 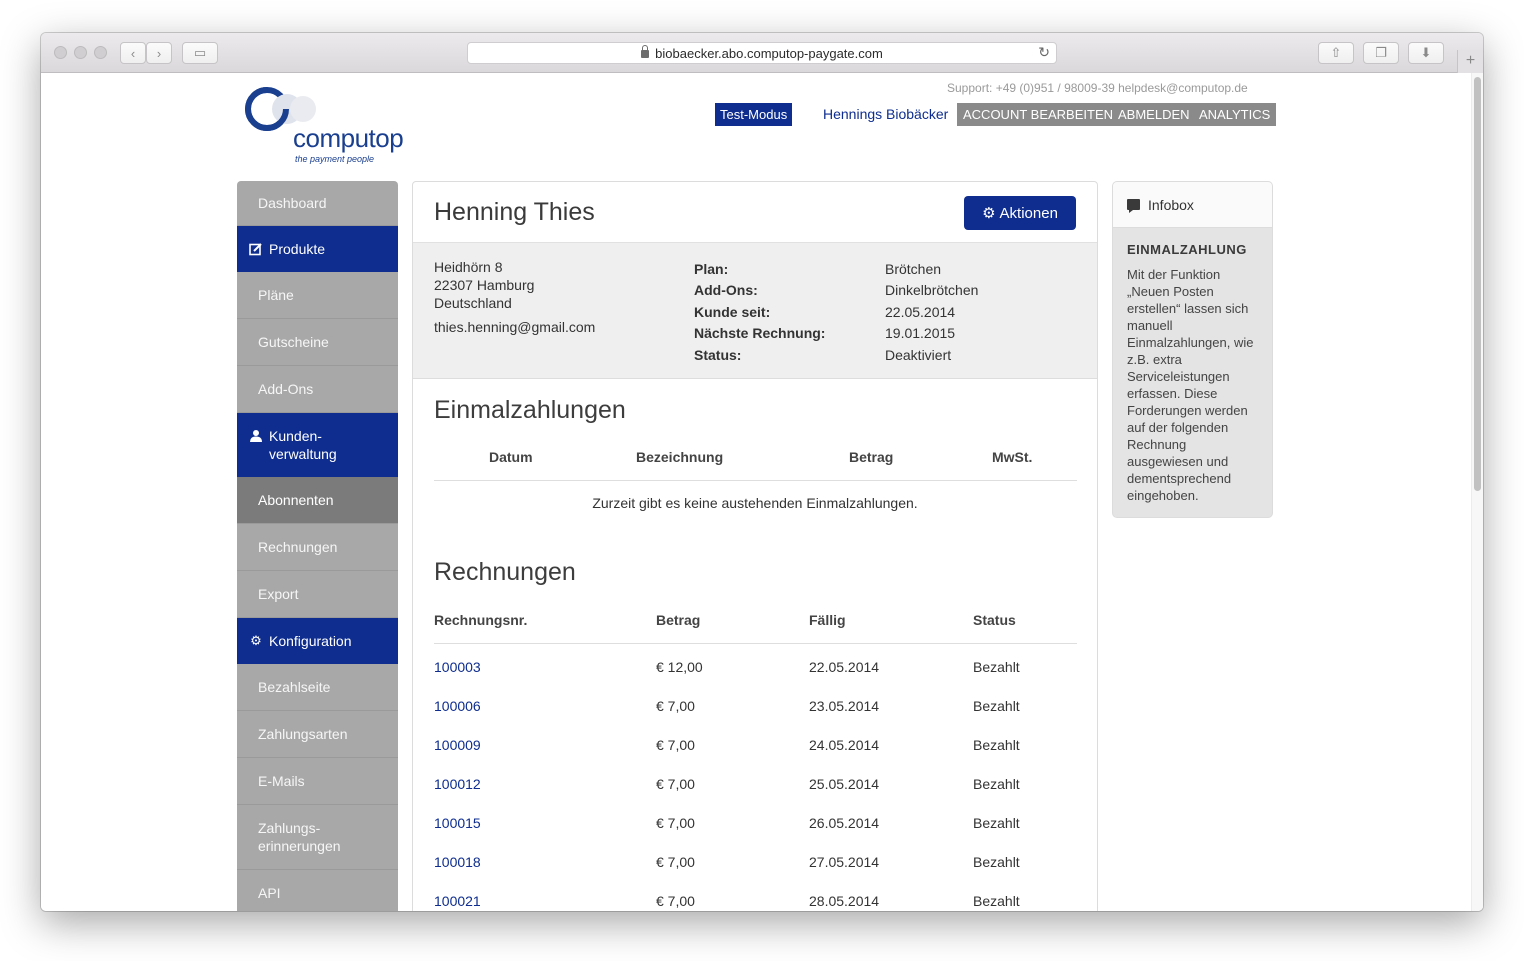 What do you see at coordinates (457, 745) in the screenshot?
I see `invoice-link: 100009` at bounding box center [457, 745].